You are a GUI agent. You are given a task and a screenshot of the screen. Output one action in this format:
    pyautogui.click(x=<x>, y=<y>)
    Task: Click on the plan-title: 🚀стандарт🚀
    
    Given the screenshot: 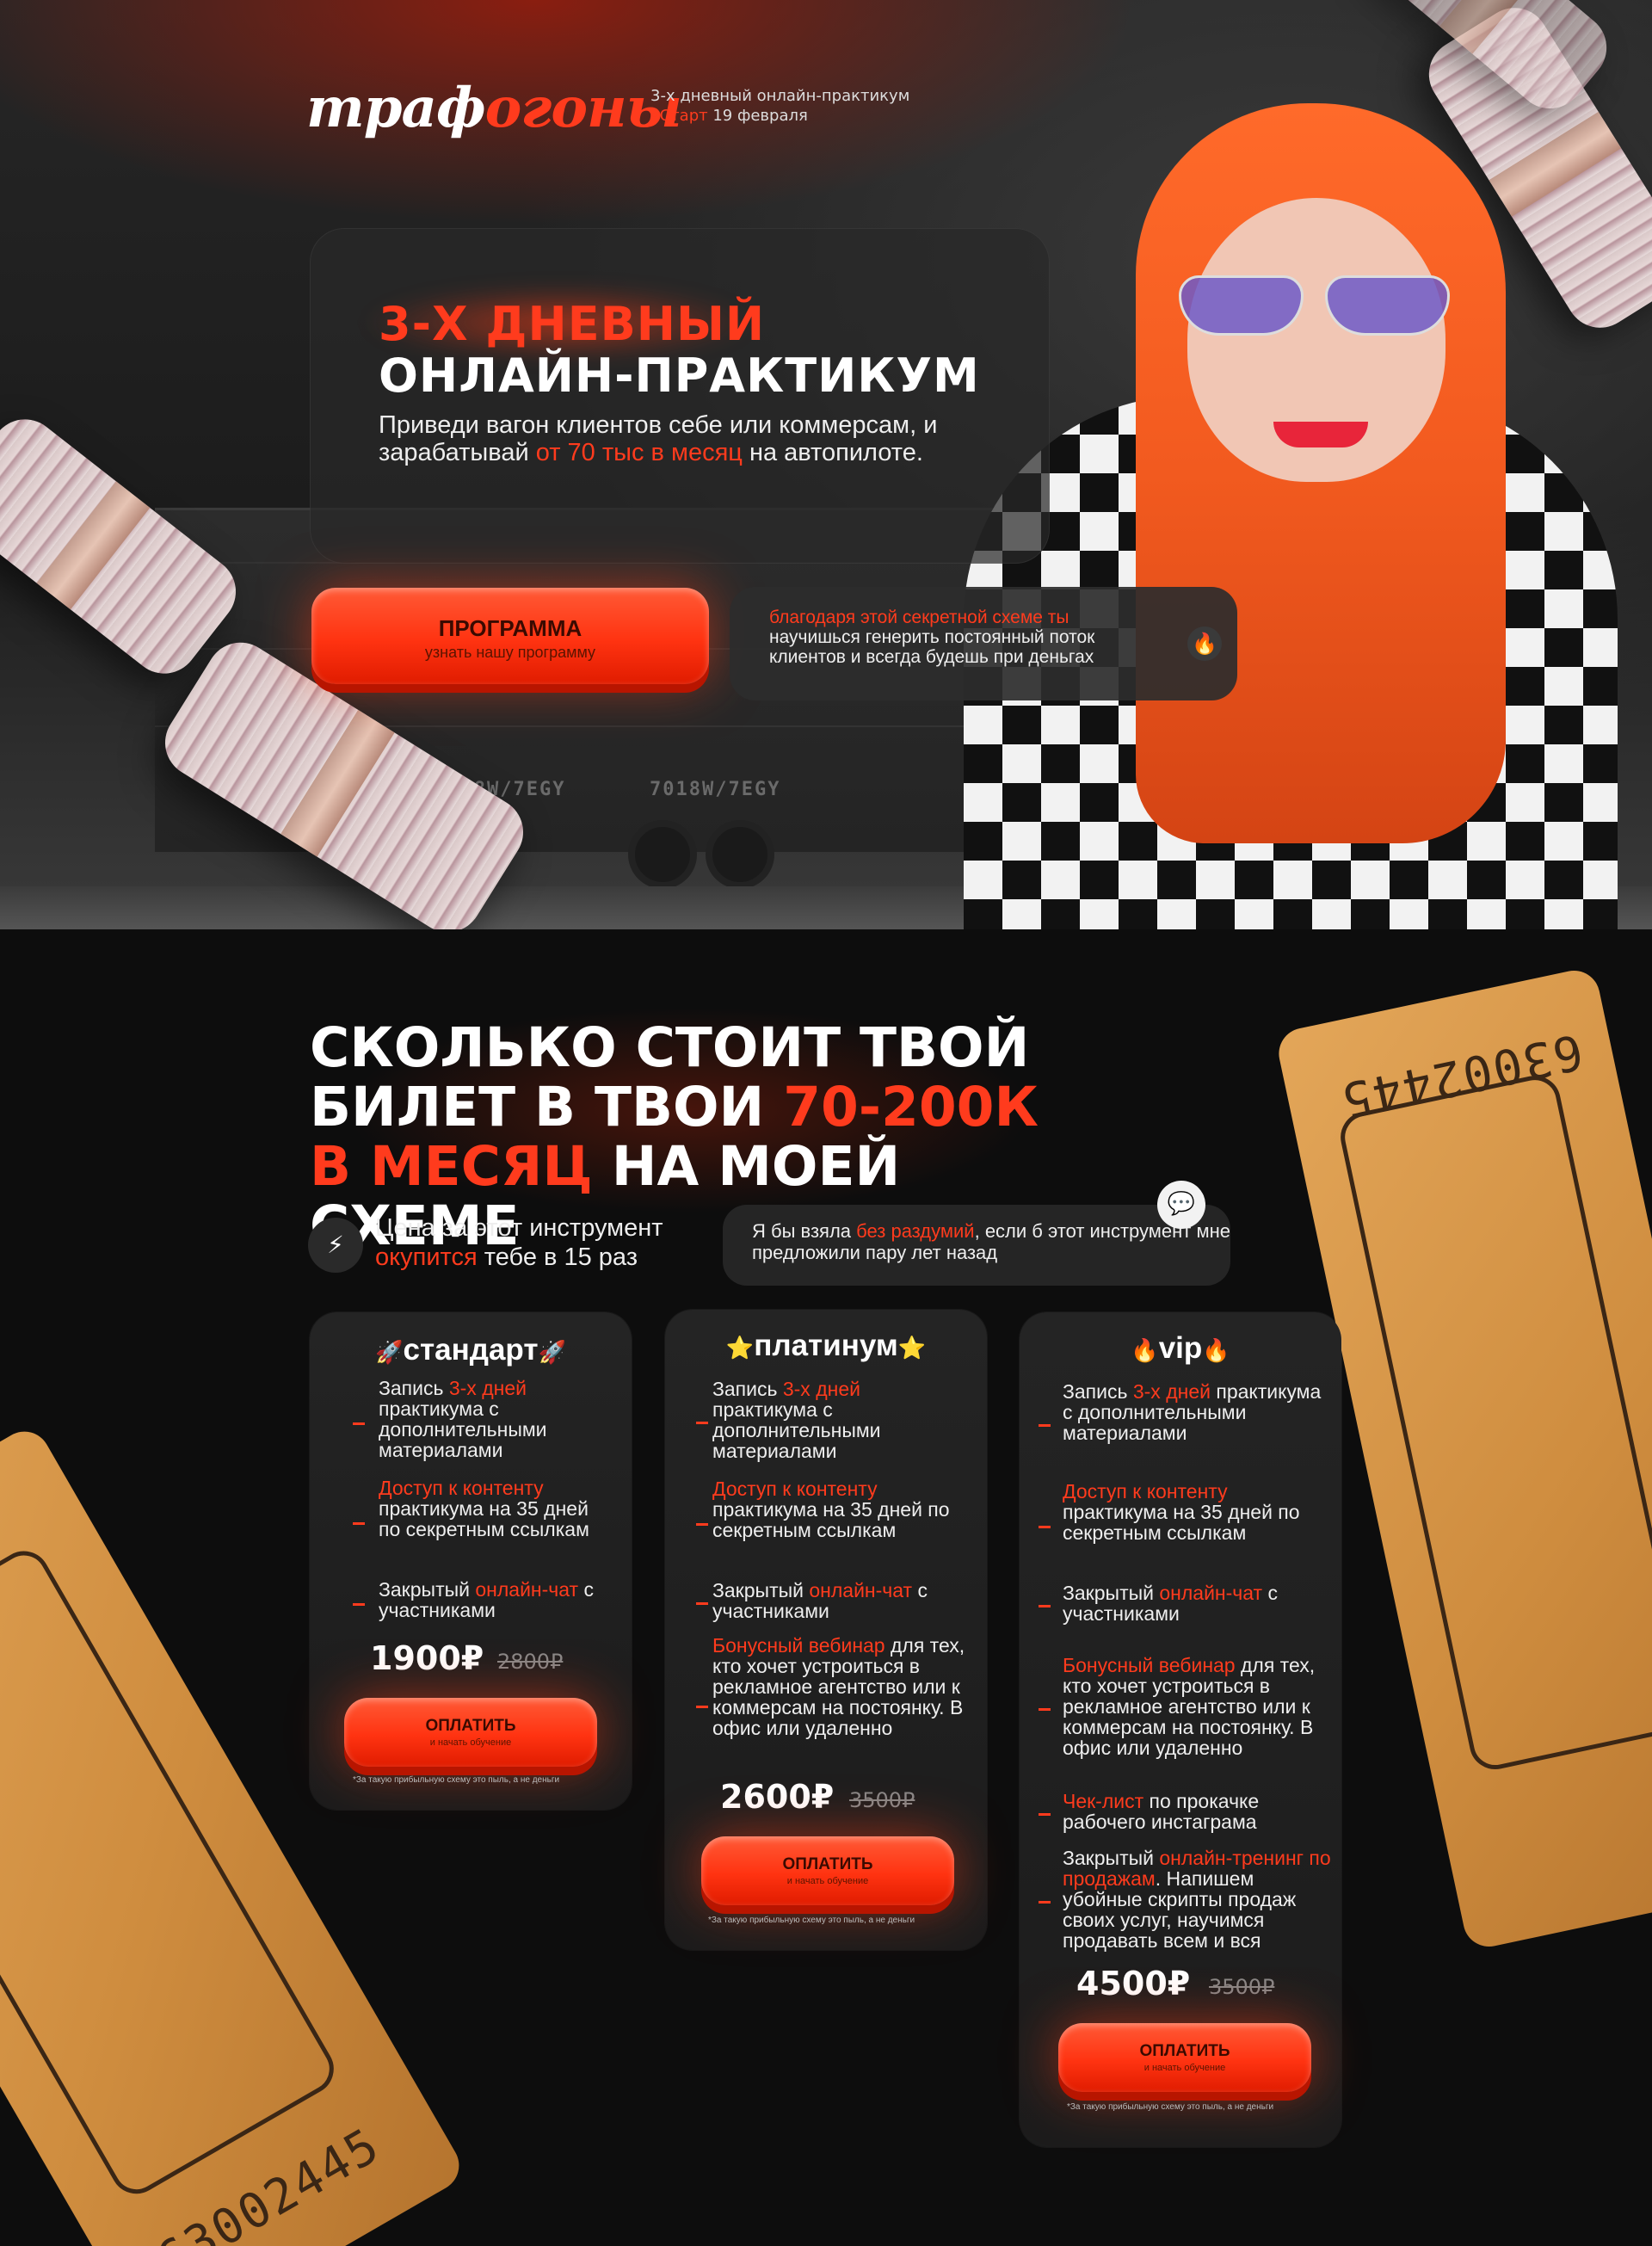 What is the action you would take?
    pyautogui.click(x=471, y=1350)
    